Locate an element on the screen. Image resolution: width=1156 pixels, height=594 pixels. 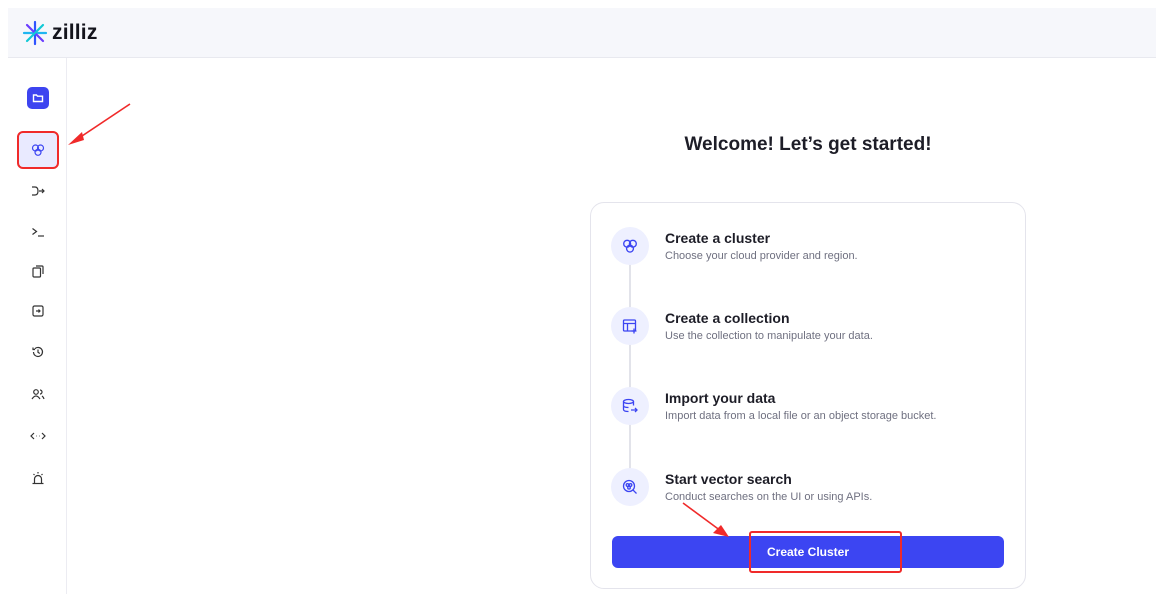
sidebar-item-pipelines is located at coordinates (38, 191).